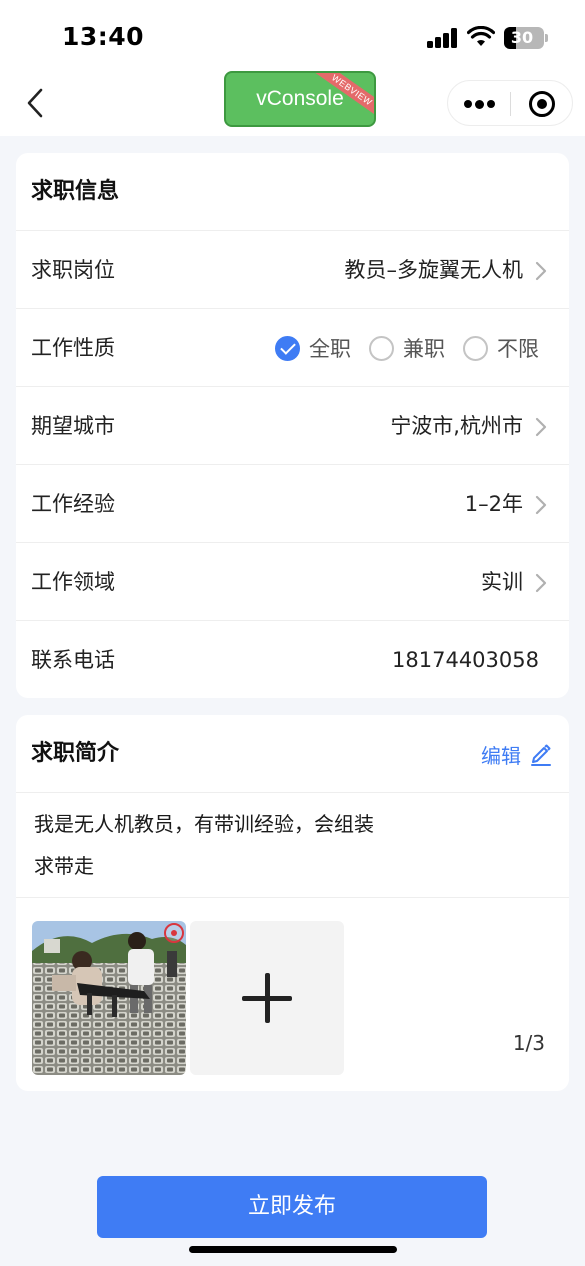 Image resolution: width=585 pixels, height=1266 pixels. I want to click on intro-text: 我是无人机教员，有带训经验，会组装 求带走, so click(294, 845).